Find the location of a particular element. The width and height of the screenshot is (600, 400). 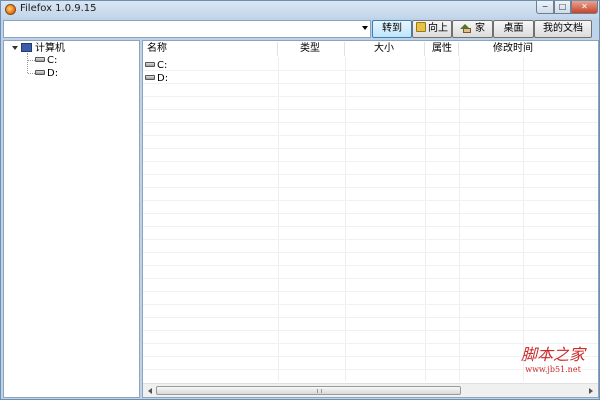

desktop-button-label: 桌面 is located at coordinates (513, 28).